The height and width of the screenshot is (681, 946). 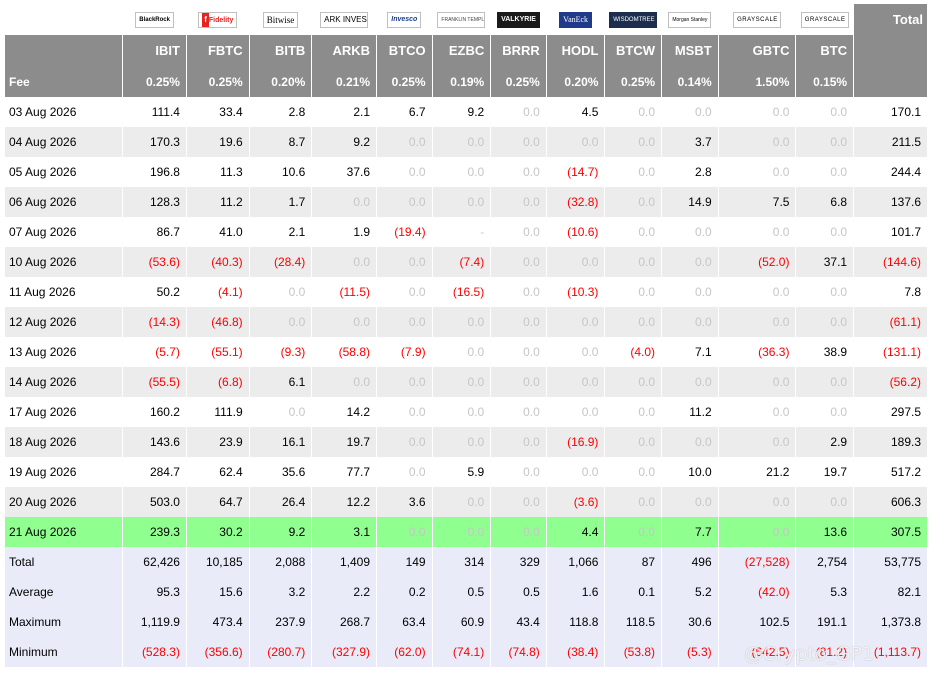 What do you see at coordinates (218, 592) in the screenshot?
I see `summary-cell: 15.6` at bounding box center [218, 592].